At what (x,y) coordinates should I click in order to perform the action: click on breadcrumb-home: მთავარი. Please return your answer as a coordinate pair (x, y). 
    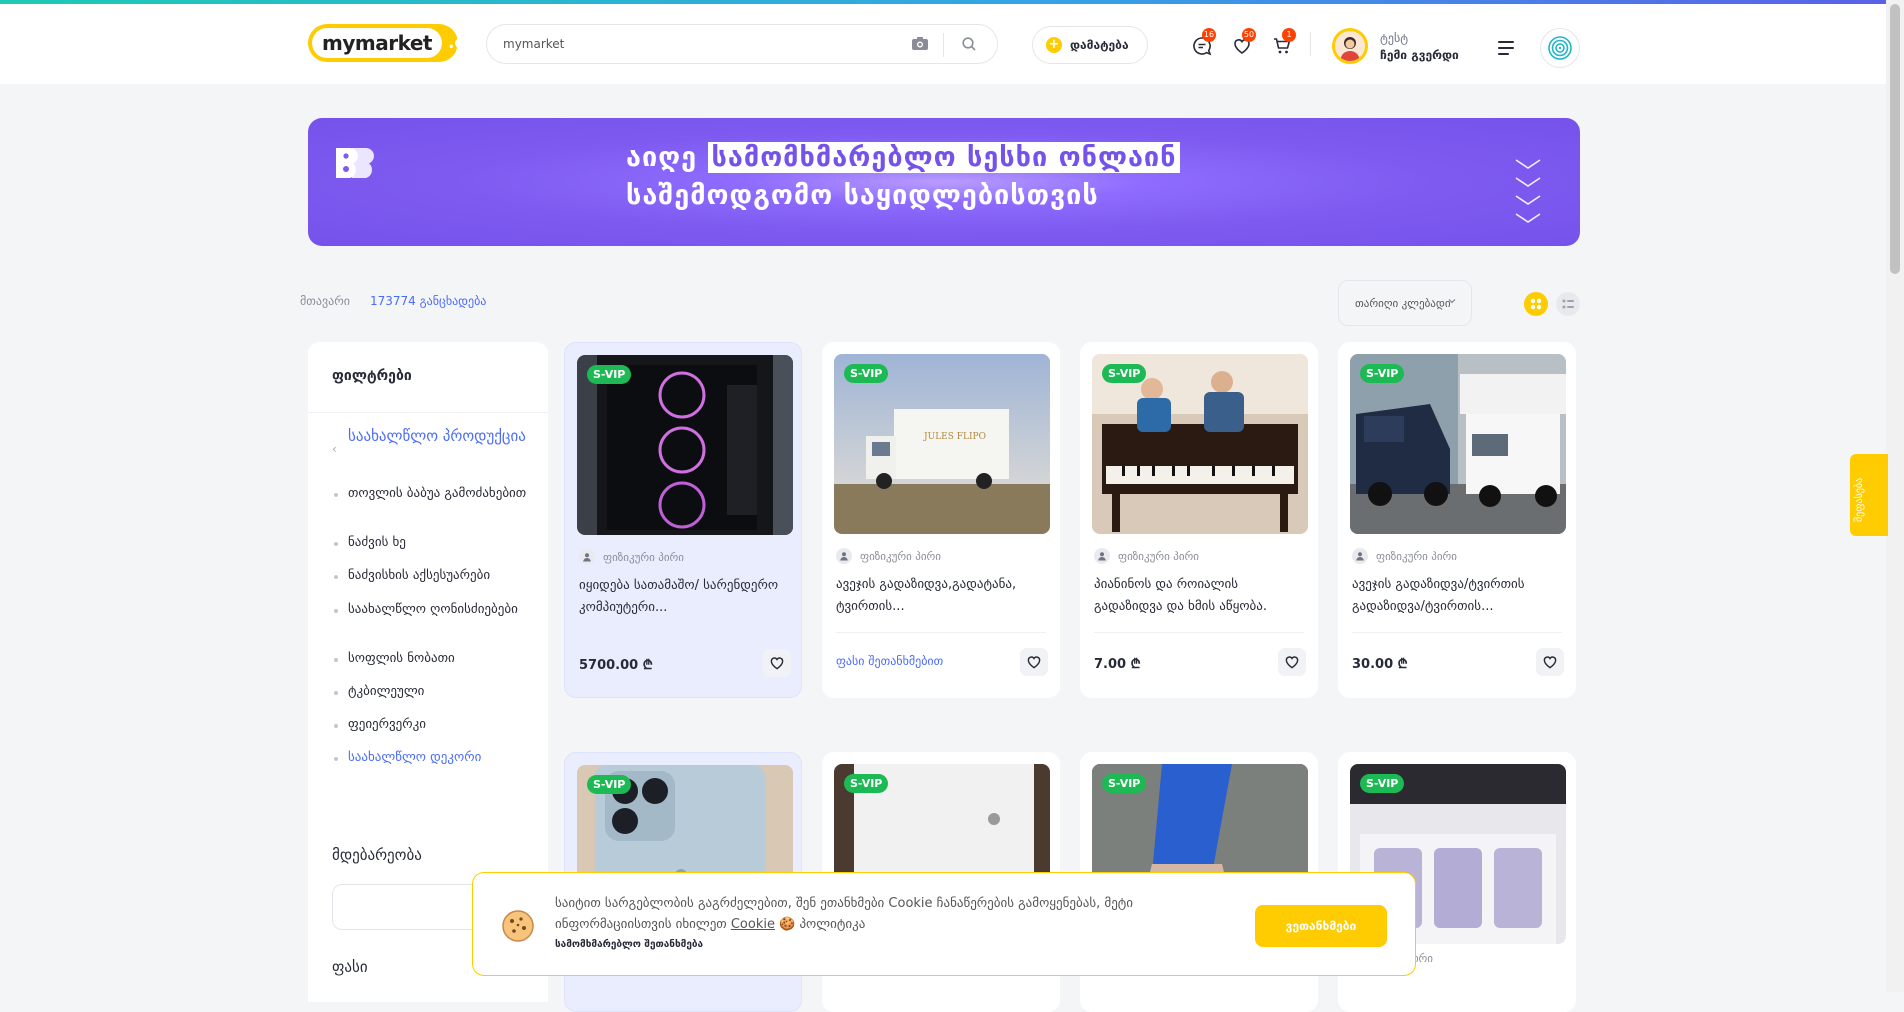
    Looking at the image, I should click on (325, 301).